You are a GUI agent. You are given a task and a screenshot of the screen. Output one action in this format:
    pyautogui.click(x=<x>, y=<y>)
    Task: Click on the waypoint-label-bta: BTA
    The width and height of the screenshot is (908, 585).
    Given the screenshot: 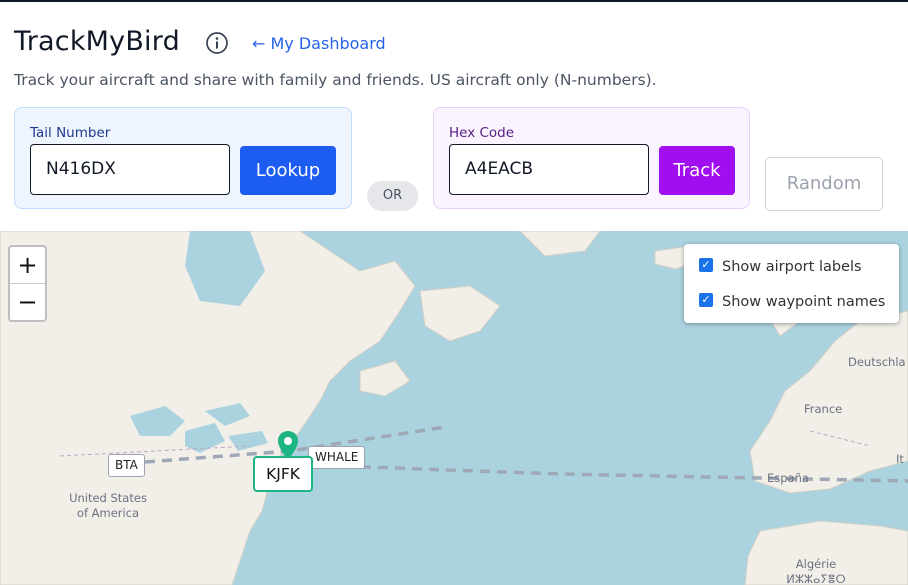 What is the action you would take?
    pyautogui.click(x=126, y=465)
    